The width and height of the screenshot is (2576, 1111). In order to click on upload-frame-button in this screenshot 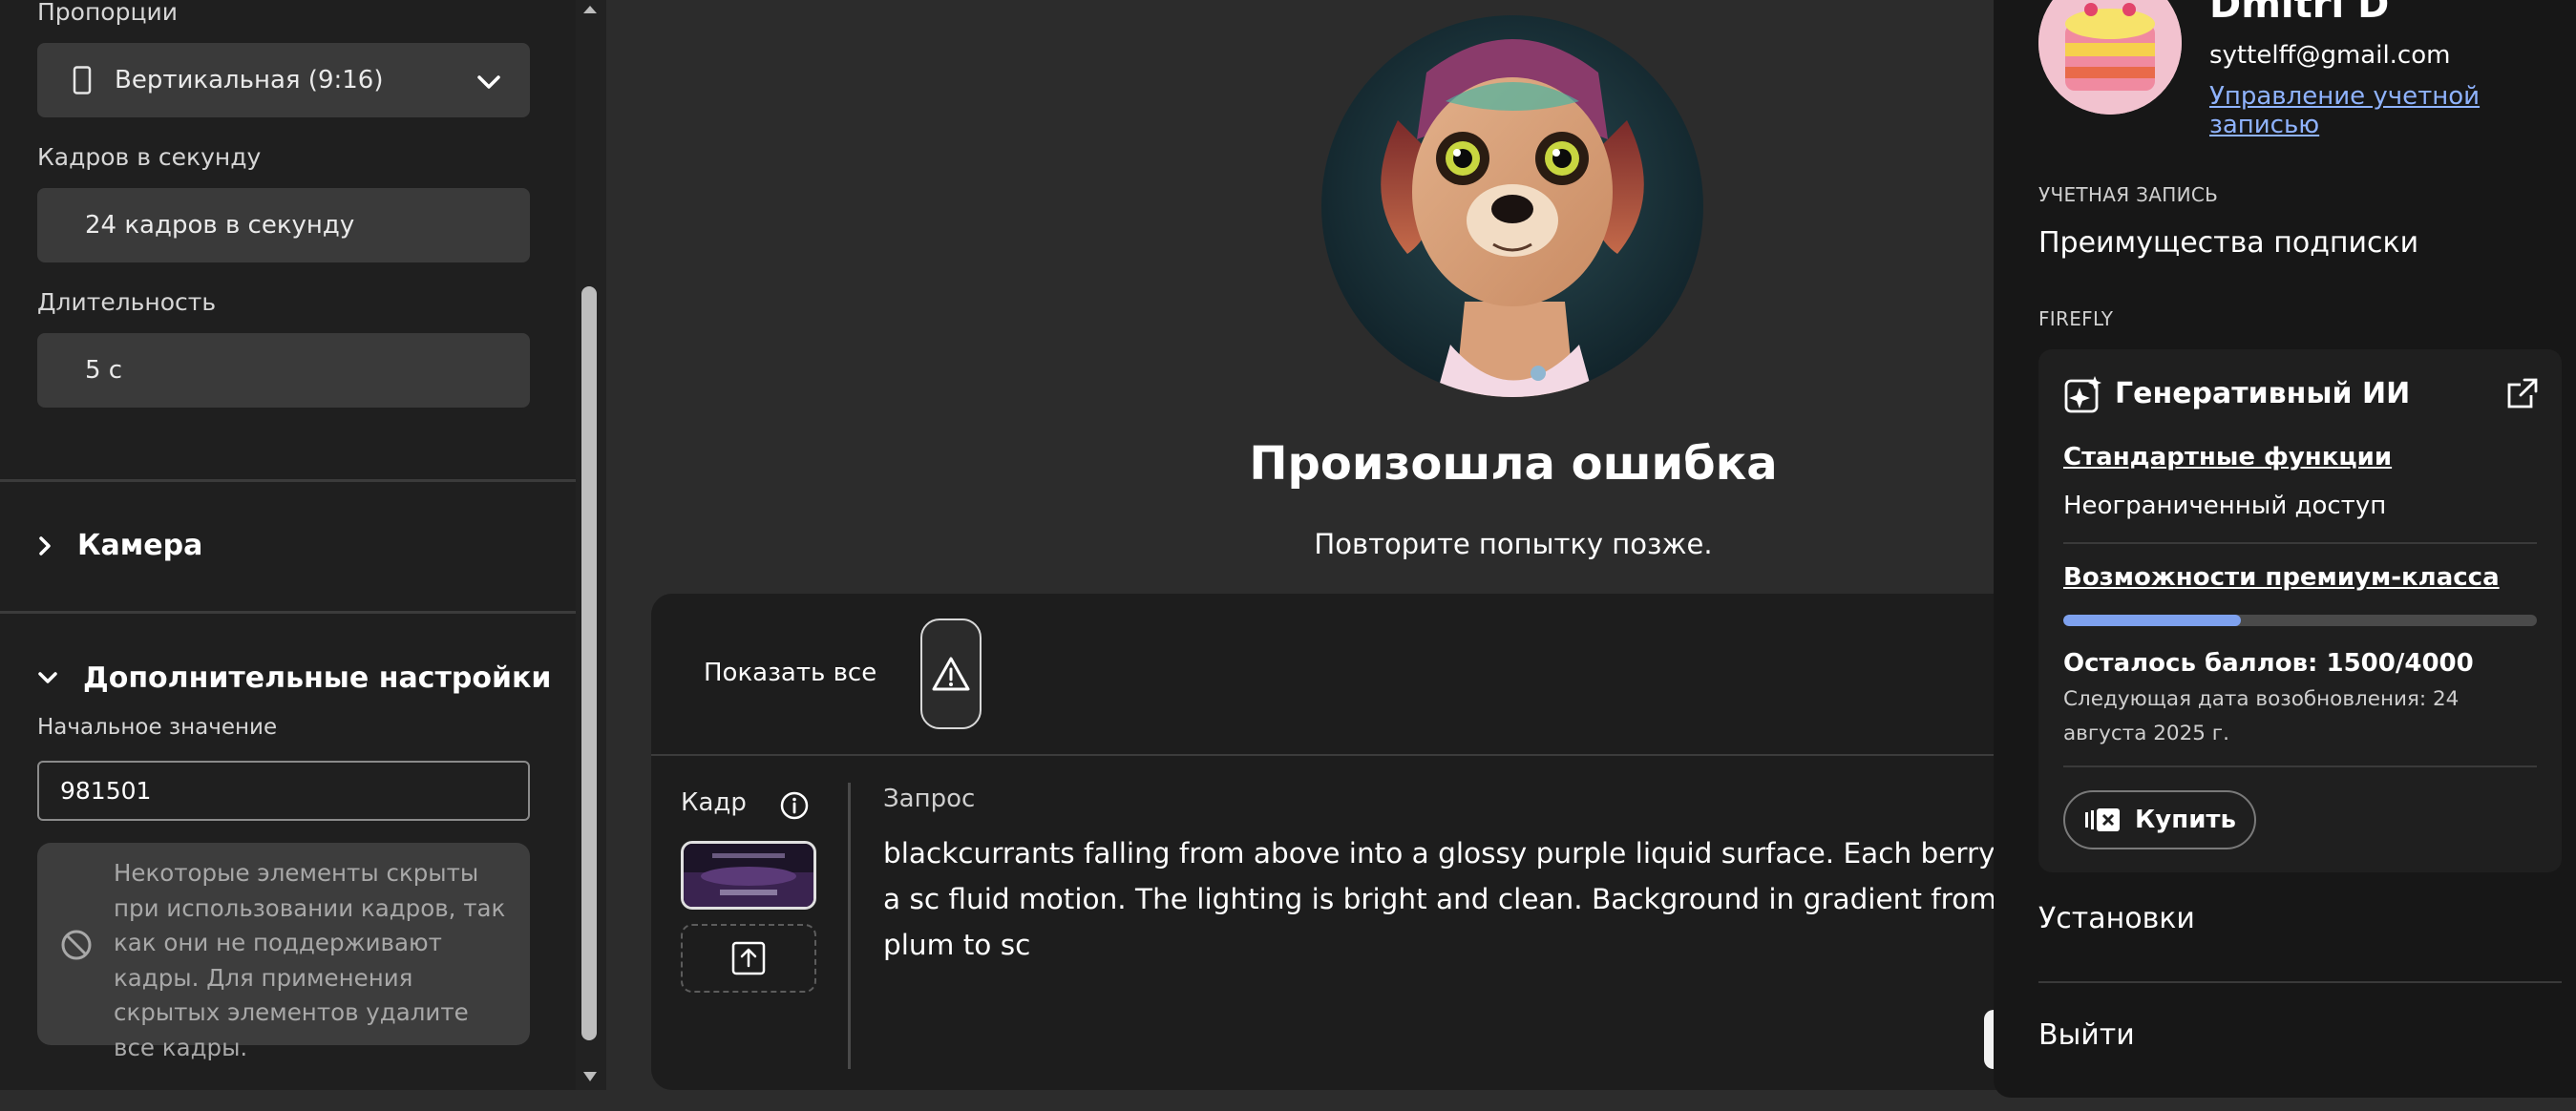, I will do `click(748, 958)`.